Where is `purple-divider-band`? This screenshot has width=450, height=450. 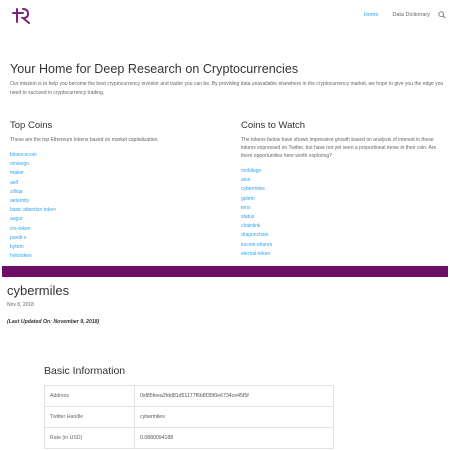 purple-divider-band is located at coordinates (225, 271).